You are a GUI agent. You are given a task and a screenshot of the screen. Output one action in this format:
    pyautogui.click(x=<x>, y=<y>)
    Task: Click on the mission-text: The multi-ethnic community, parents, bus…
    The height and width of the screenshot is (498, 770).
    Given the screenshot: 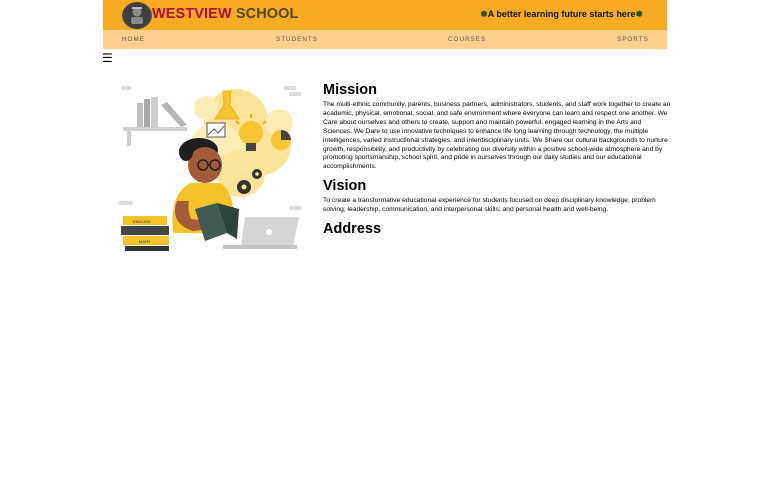 What is the action you would take?
    pyautogui.click(x=497, y=136)
    